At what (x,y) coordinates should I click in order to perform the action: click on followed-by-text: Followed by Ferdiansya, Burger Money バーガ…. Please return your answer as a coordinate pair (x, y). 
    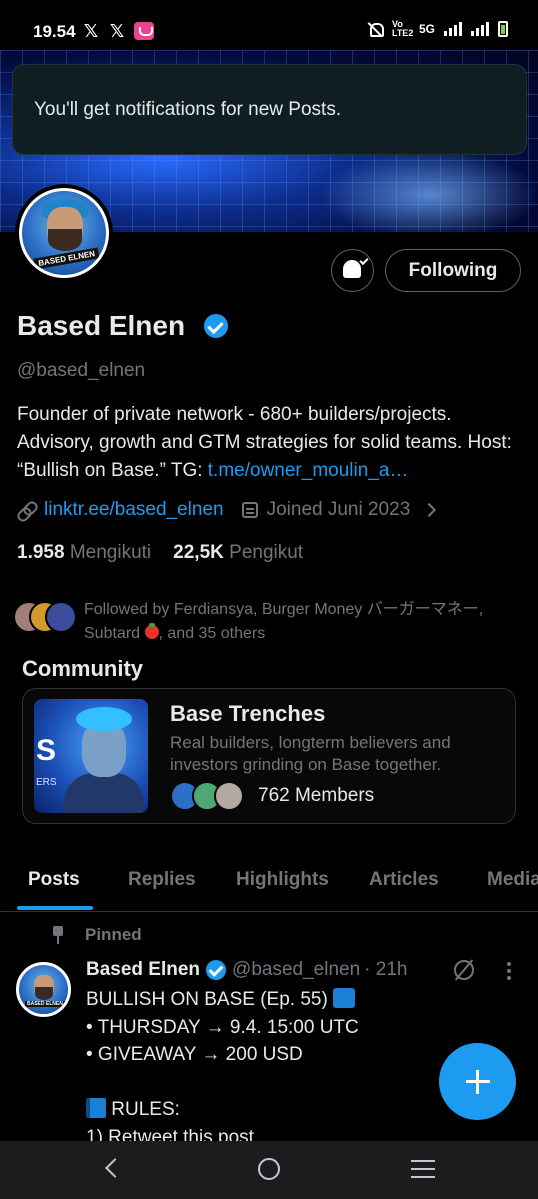
    Looking at the image, I should click on (304, 622).